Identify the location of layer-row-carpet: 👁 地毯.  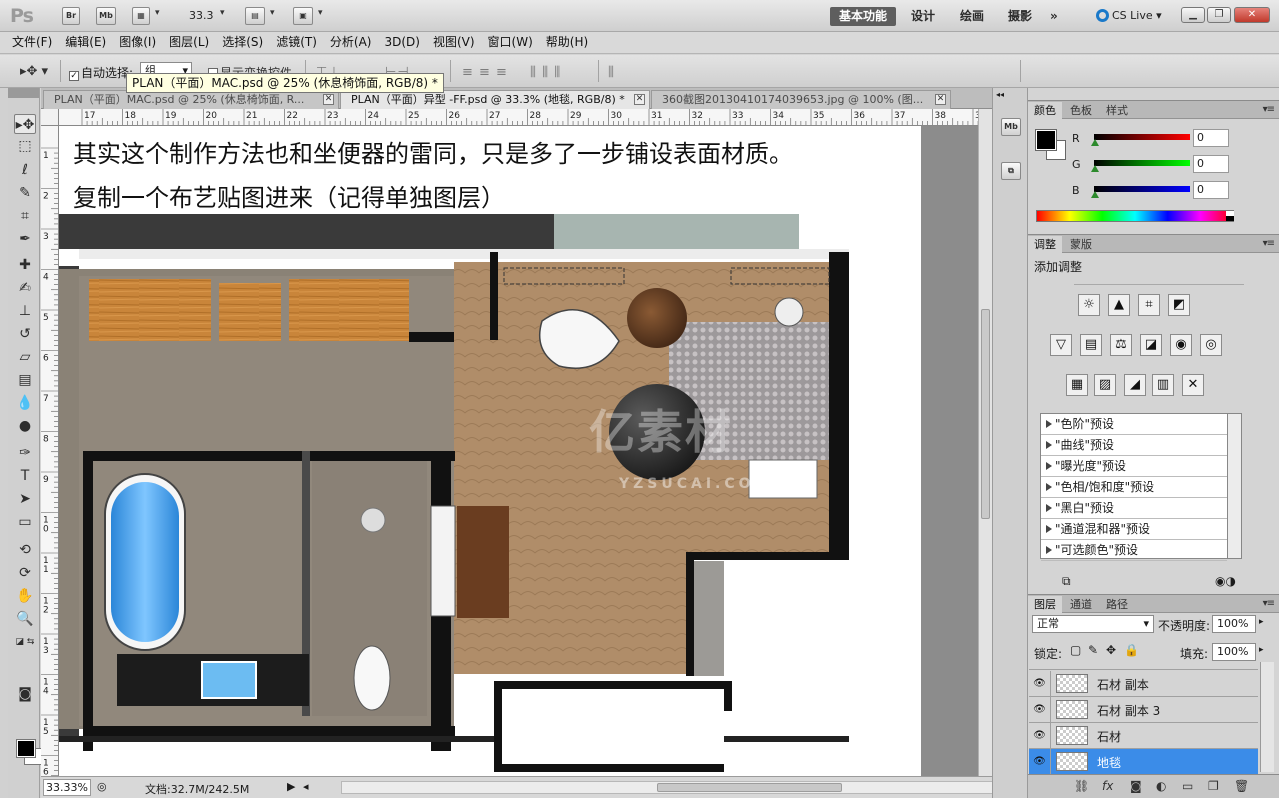
(1143, 762).